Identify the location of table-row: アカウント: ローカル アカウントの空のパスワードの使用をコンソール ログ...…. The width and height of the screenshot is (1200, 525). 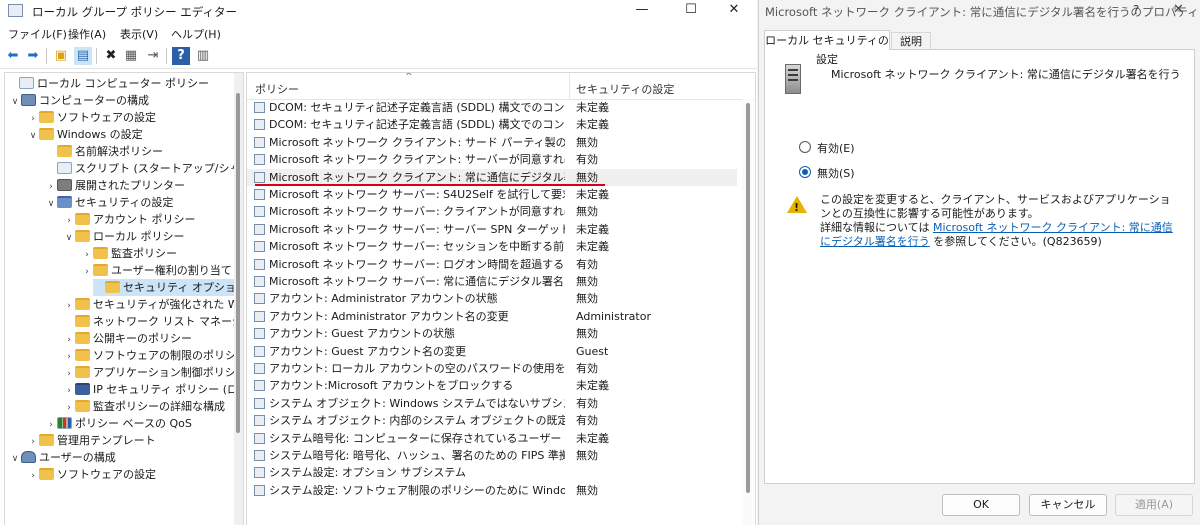
(492, 368).